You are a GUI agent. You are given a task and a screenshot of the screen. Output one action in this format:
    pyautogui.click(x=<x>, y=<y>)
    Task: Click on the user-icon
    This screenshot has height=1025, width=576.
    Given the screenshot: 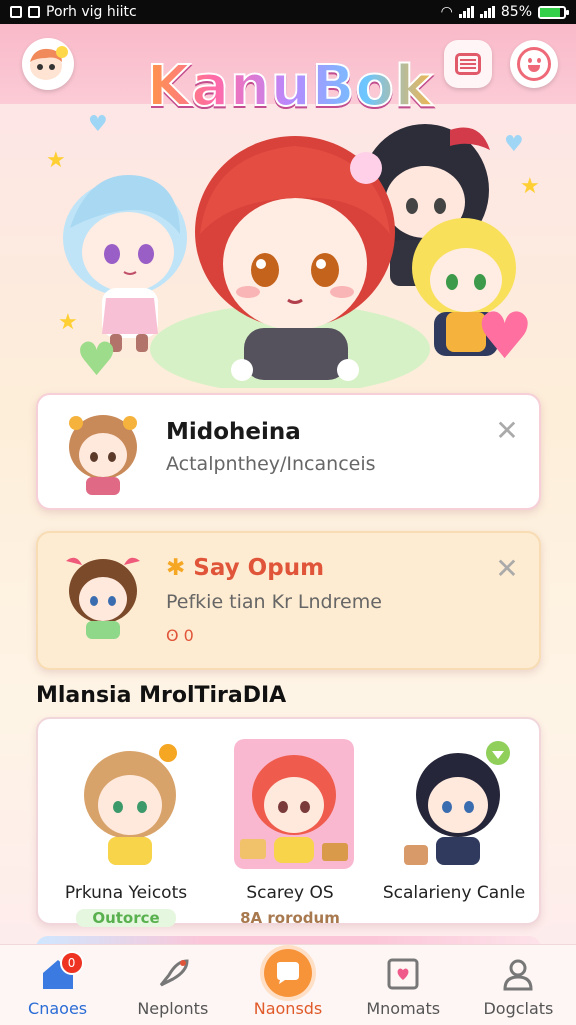 What is the action you would take?
    pyautogui.click(x=518, y=974)
    